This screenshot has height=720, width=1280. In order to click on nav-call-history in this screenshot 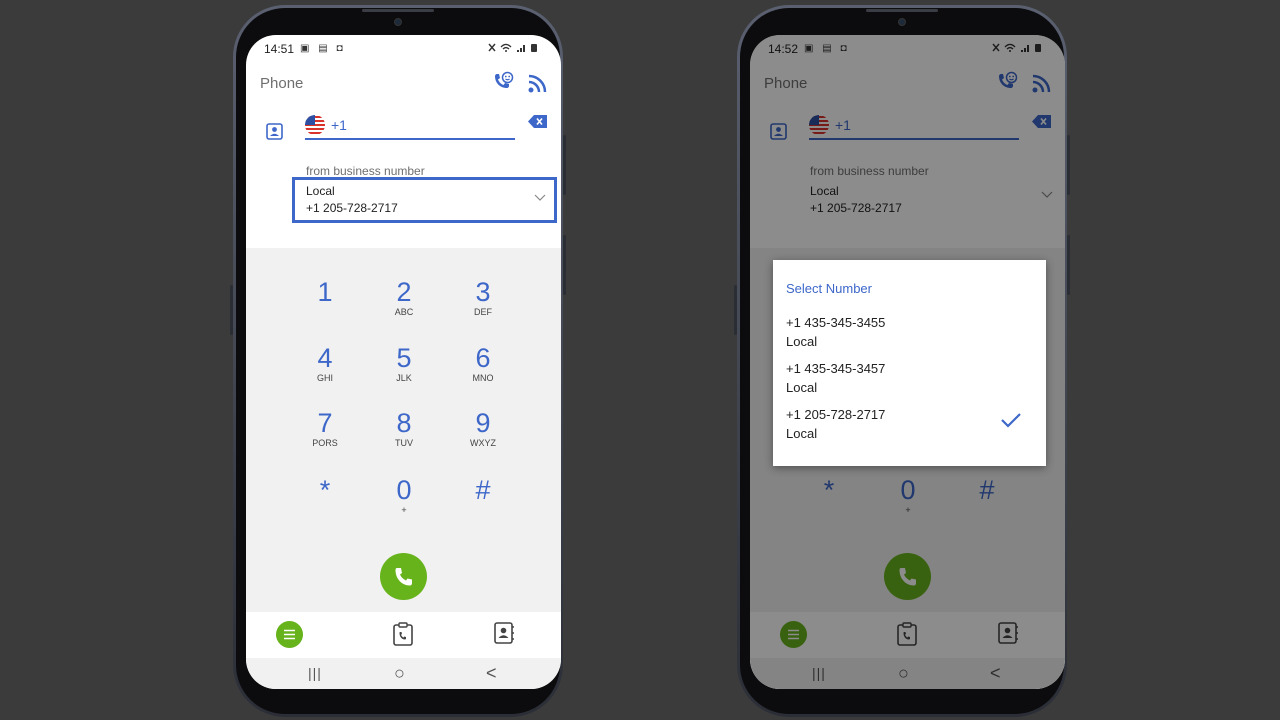, I will do `click(403, 634)`.